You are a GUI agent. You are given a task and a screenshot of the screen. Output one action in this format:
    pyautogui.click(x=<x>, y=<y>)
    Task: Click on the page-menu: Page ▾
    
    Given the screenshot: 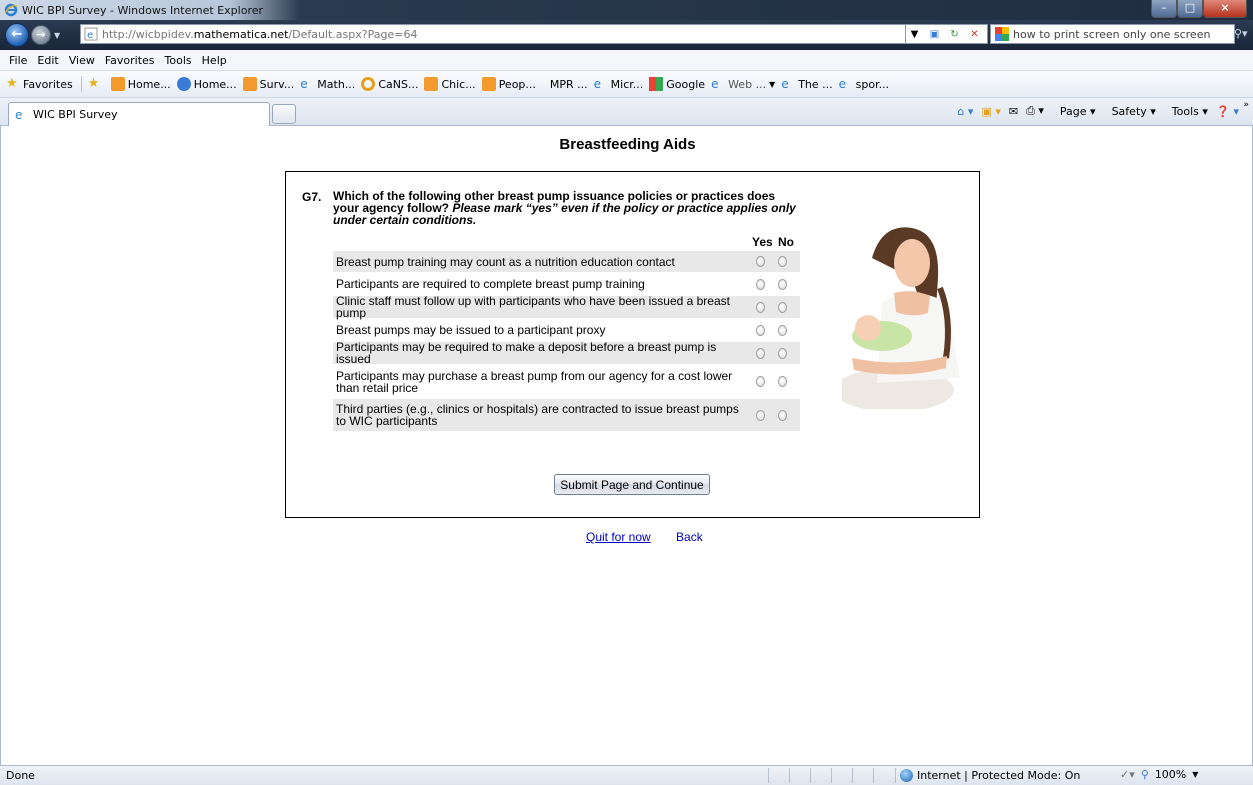 What is the action you would take?
    pyautogui.click(x=1074, y=111)
    